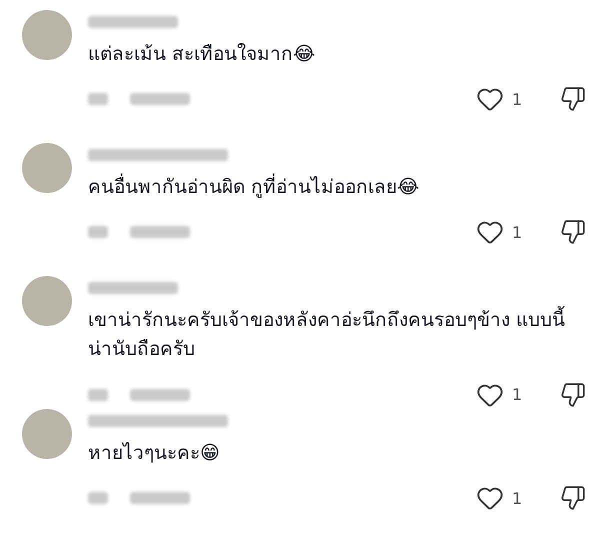  Describe the element at coordinates (154, 453) in the screenshot. I see `comment-text: หายไวๆนะคะ😁` at that location.